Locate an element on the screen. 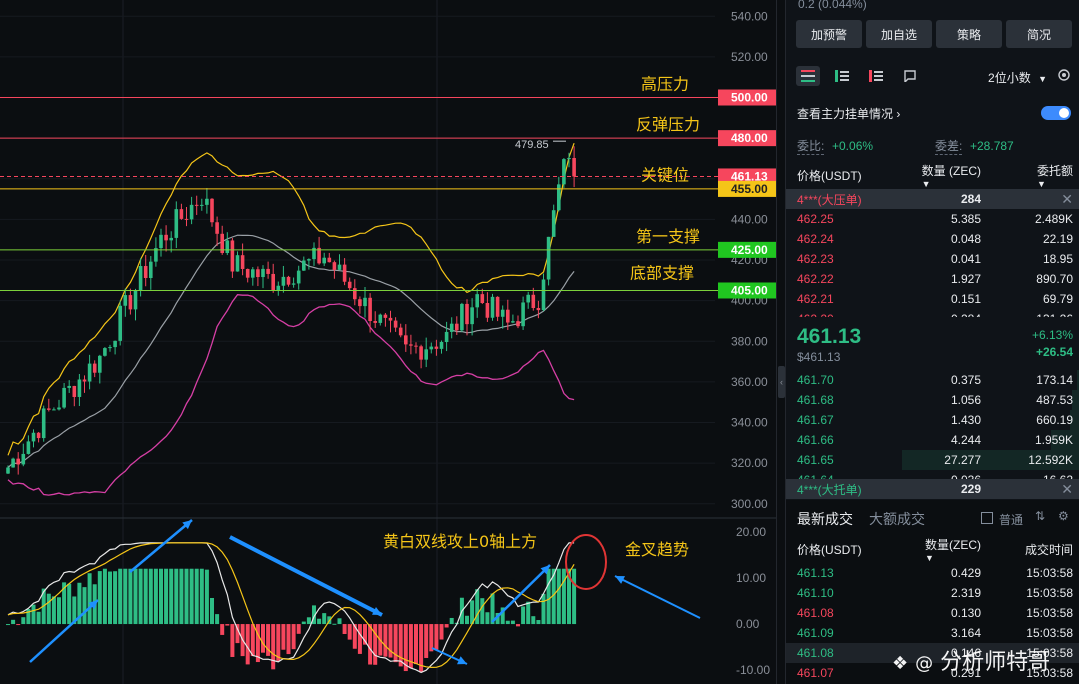 The image size is (1079, 684). both-sides-view-icon is located at coordinates (808, 76).